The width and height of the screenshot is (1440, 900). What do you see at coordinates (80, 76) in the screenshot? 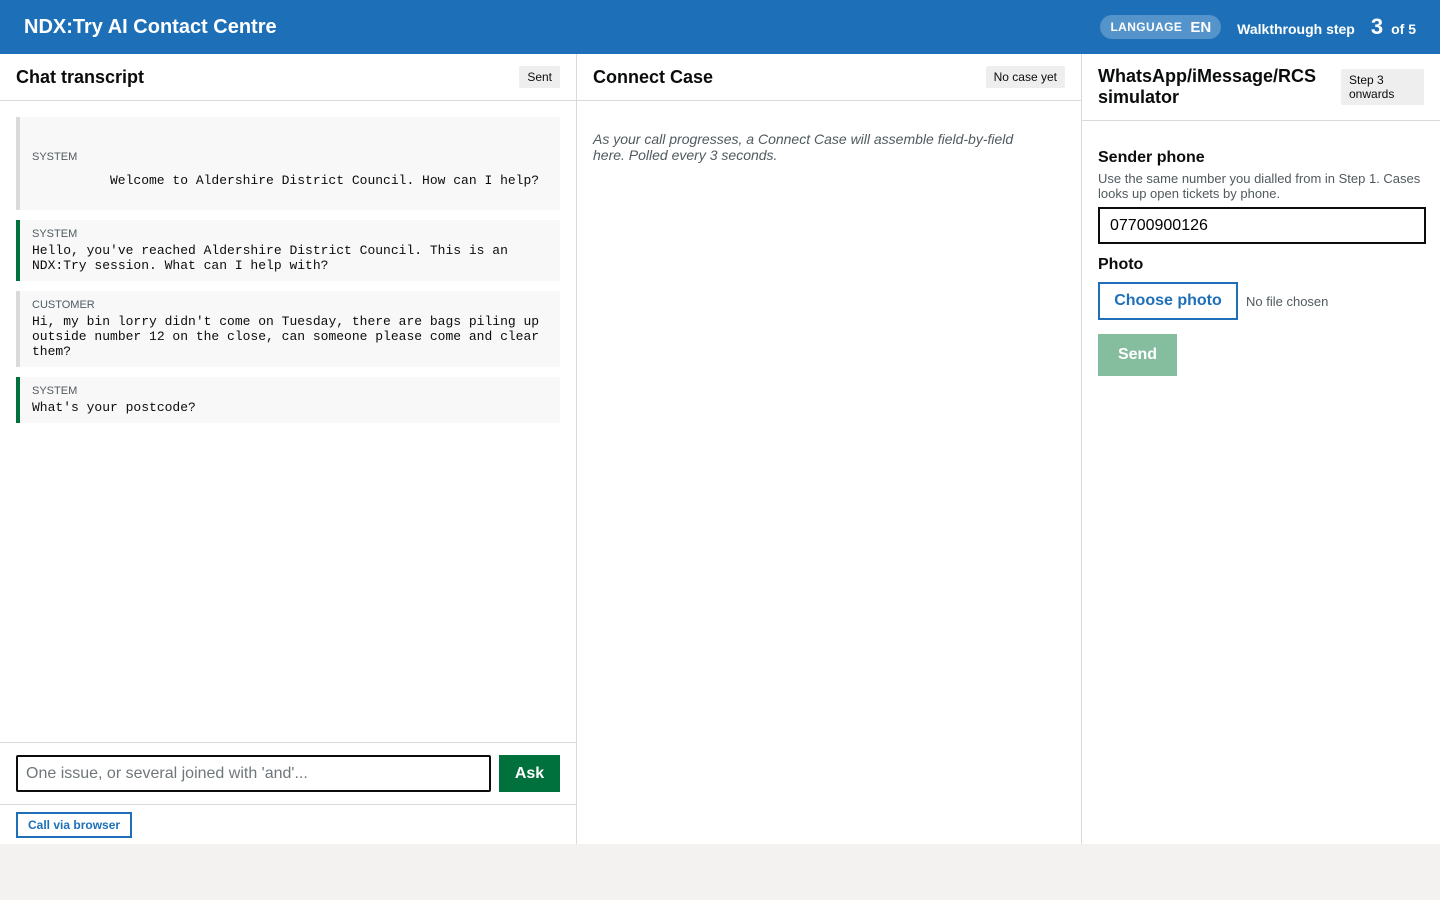
I see `chat-panel-title: Chat transcript` at bounding box center [80, 76].